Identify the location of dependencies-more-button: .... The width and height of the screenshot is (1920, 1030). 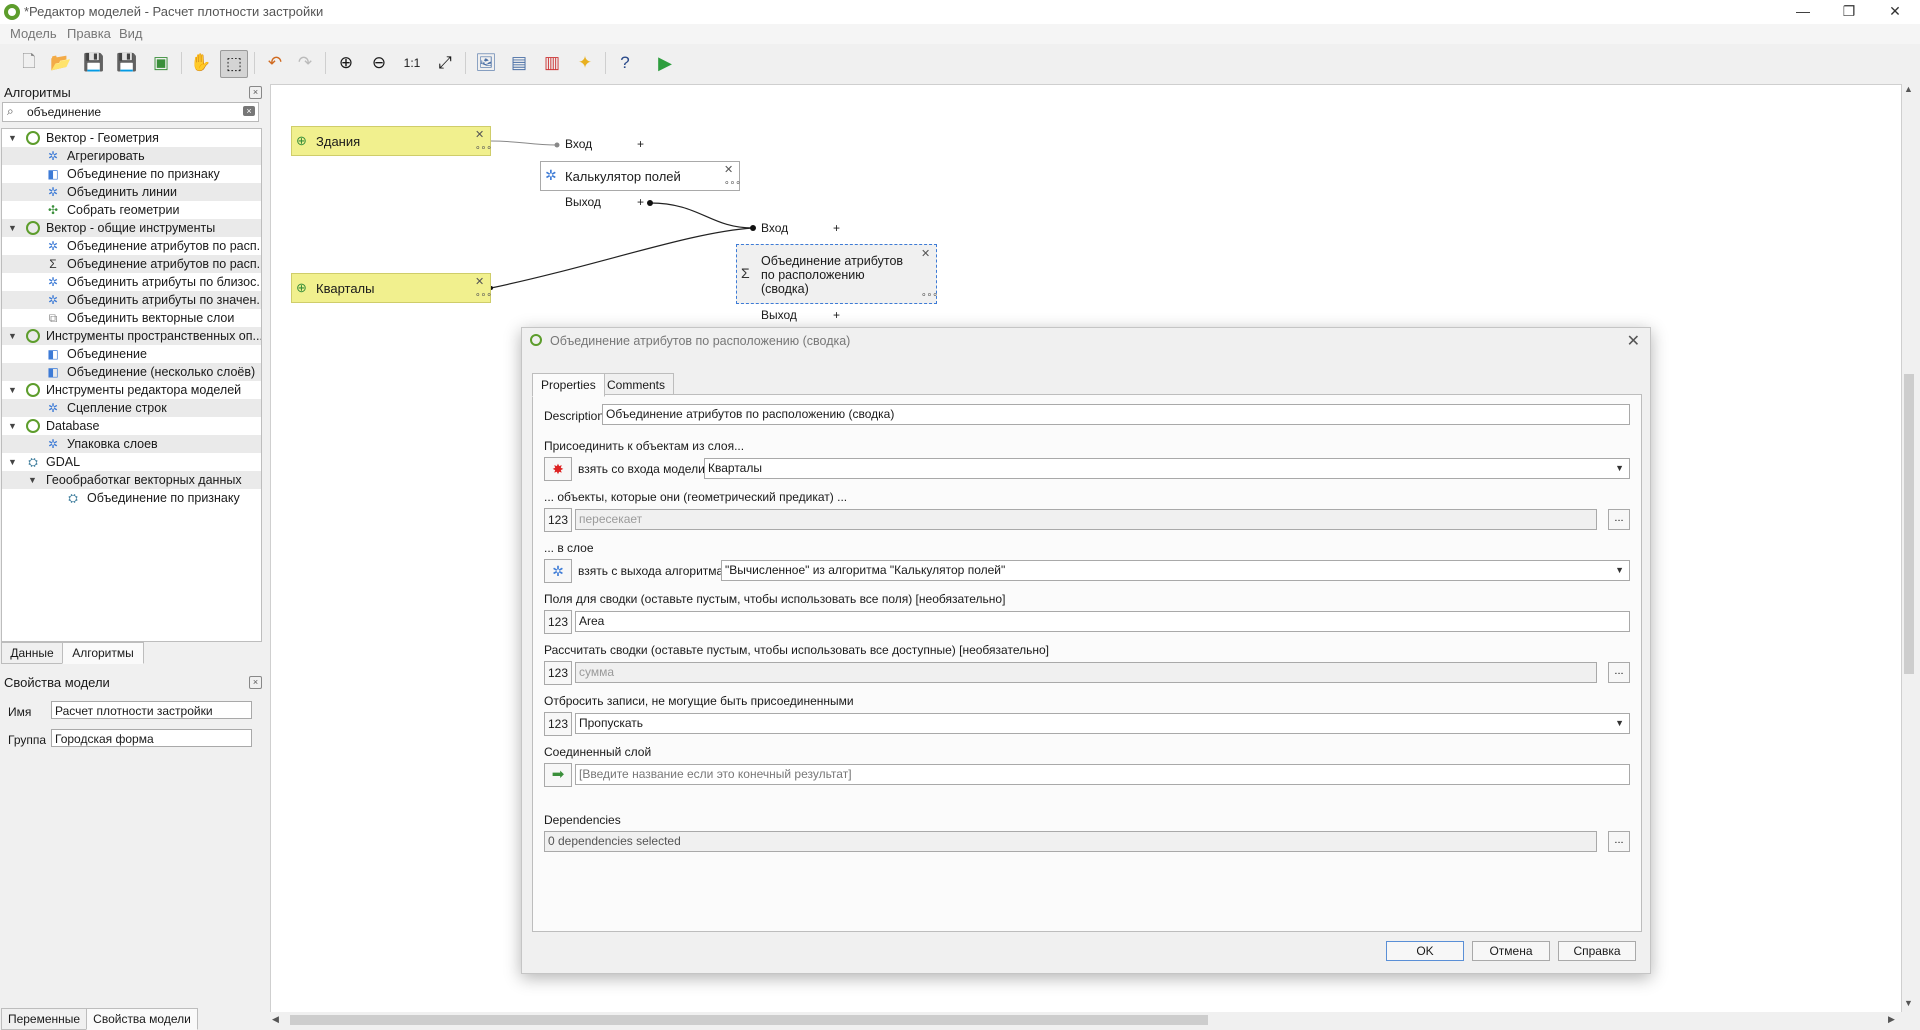
(1619, 841).